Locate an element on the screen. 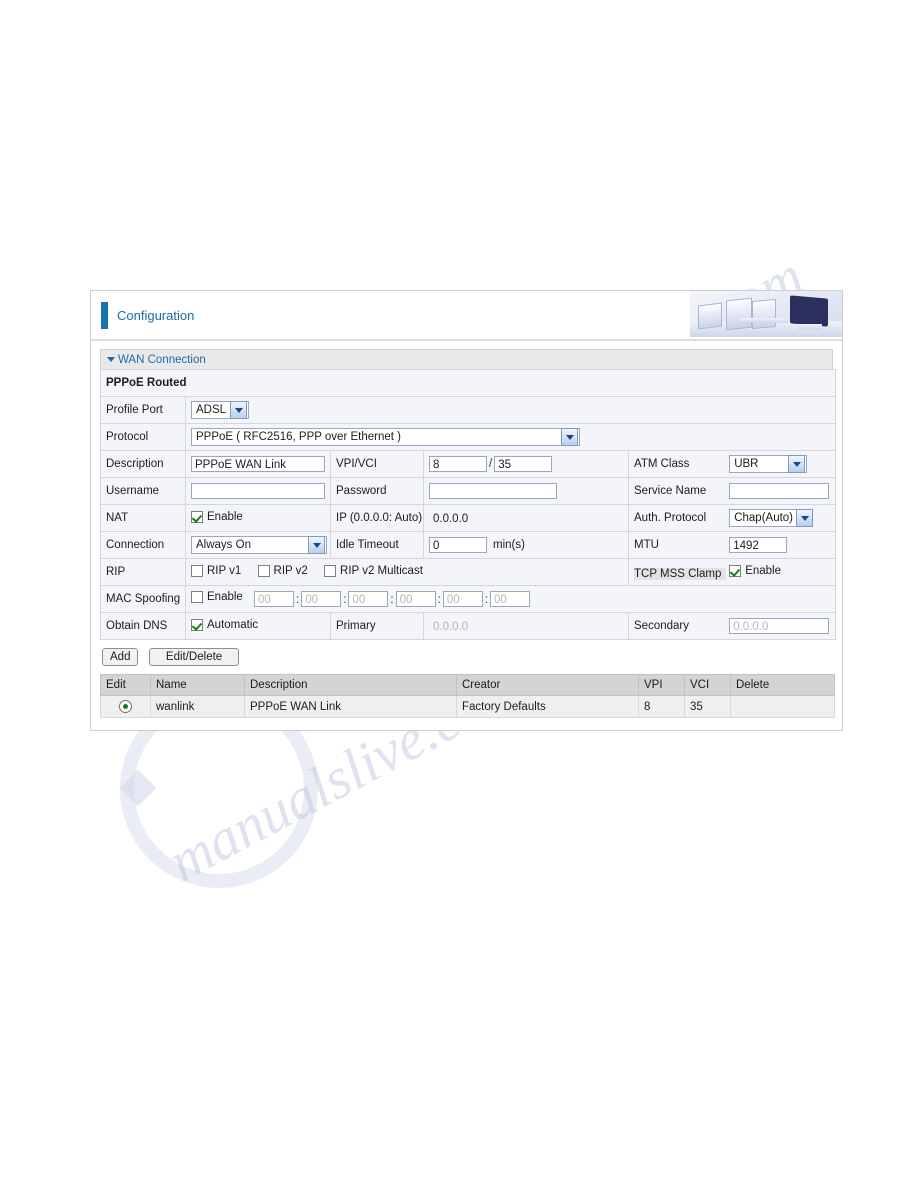  auth-protocol-value: Chap(Auto) is located at coordinates (764, 518).